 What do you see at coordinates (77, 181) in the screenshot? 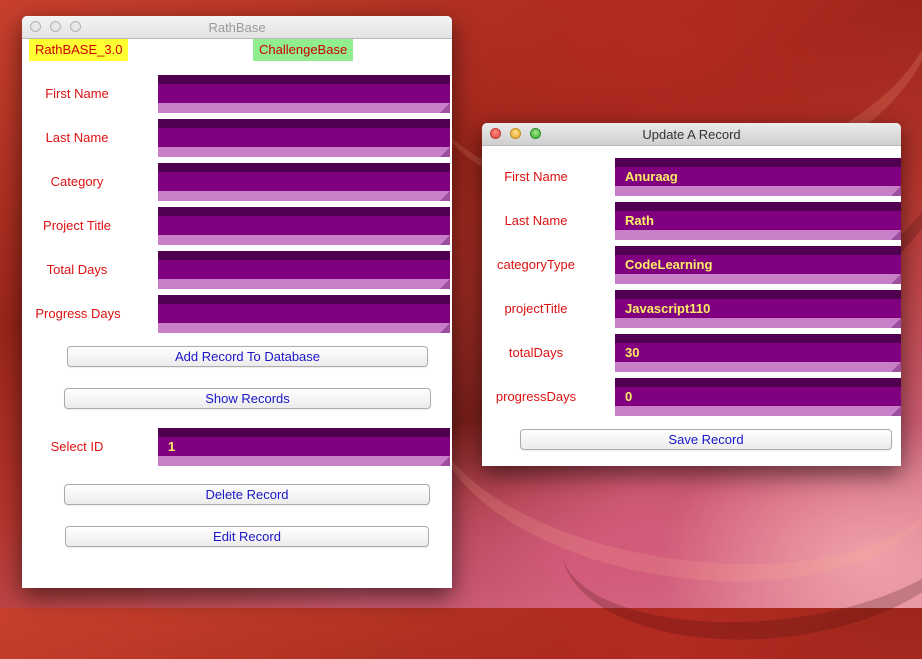
I see `category-label: Category` at bounding box center [77, 181].